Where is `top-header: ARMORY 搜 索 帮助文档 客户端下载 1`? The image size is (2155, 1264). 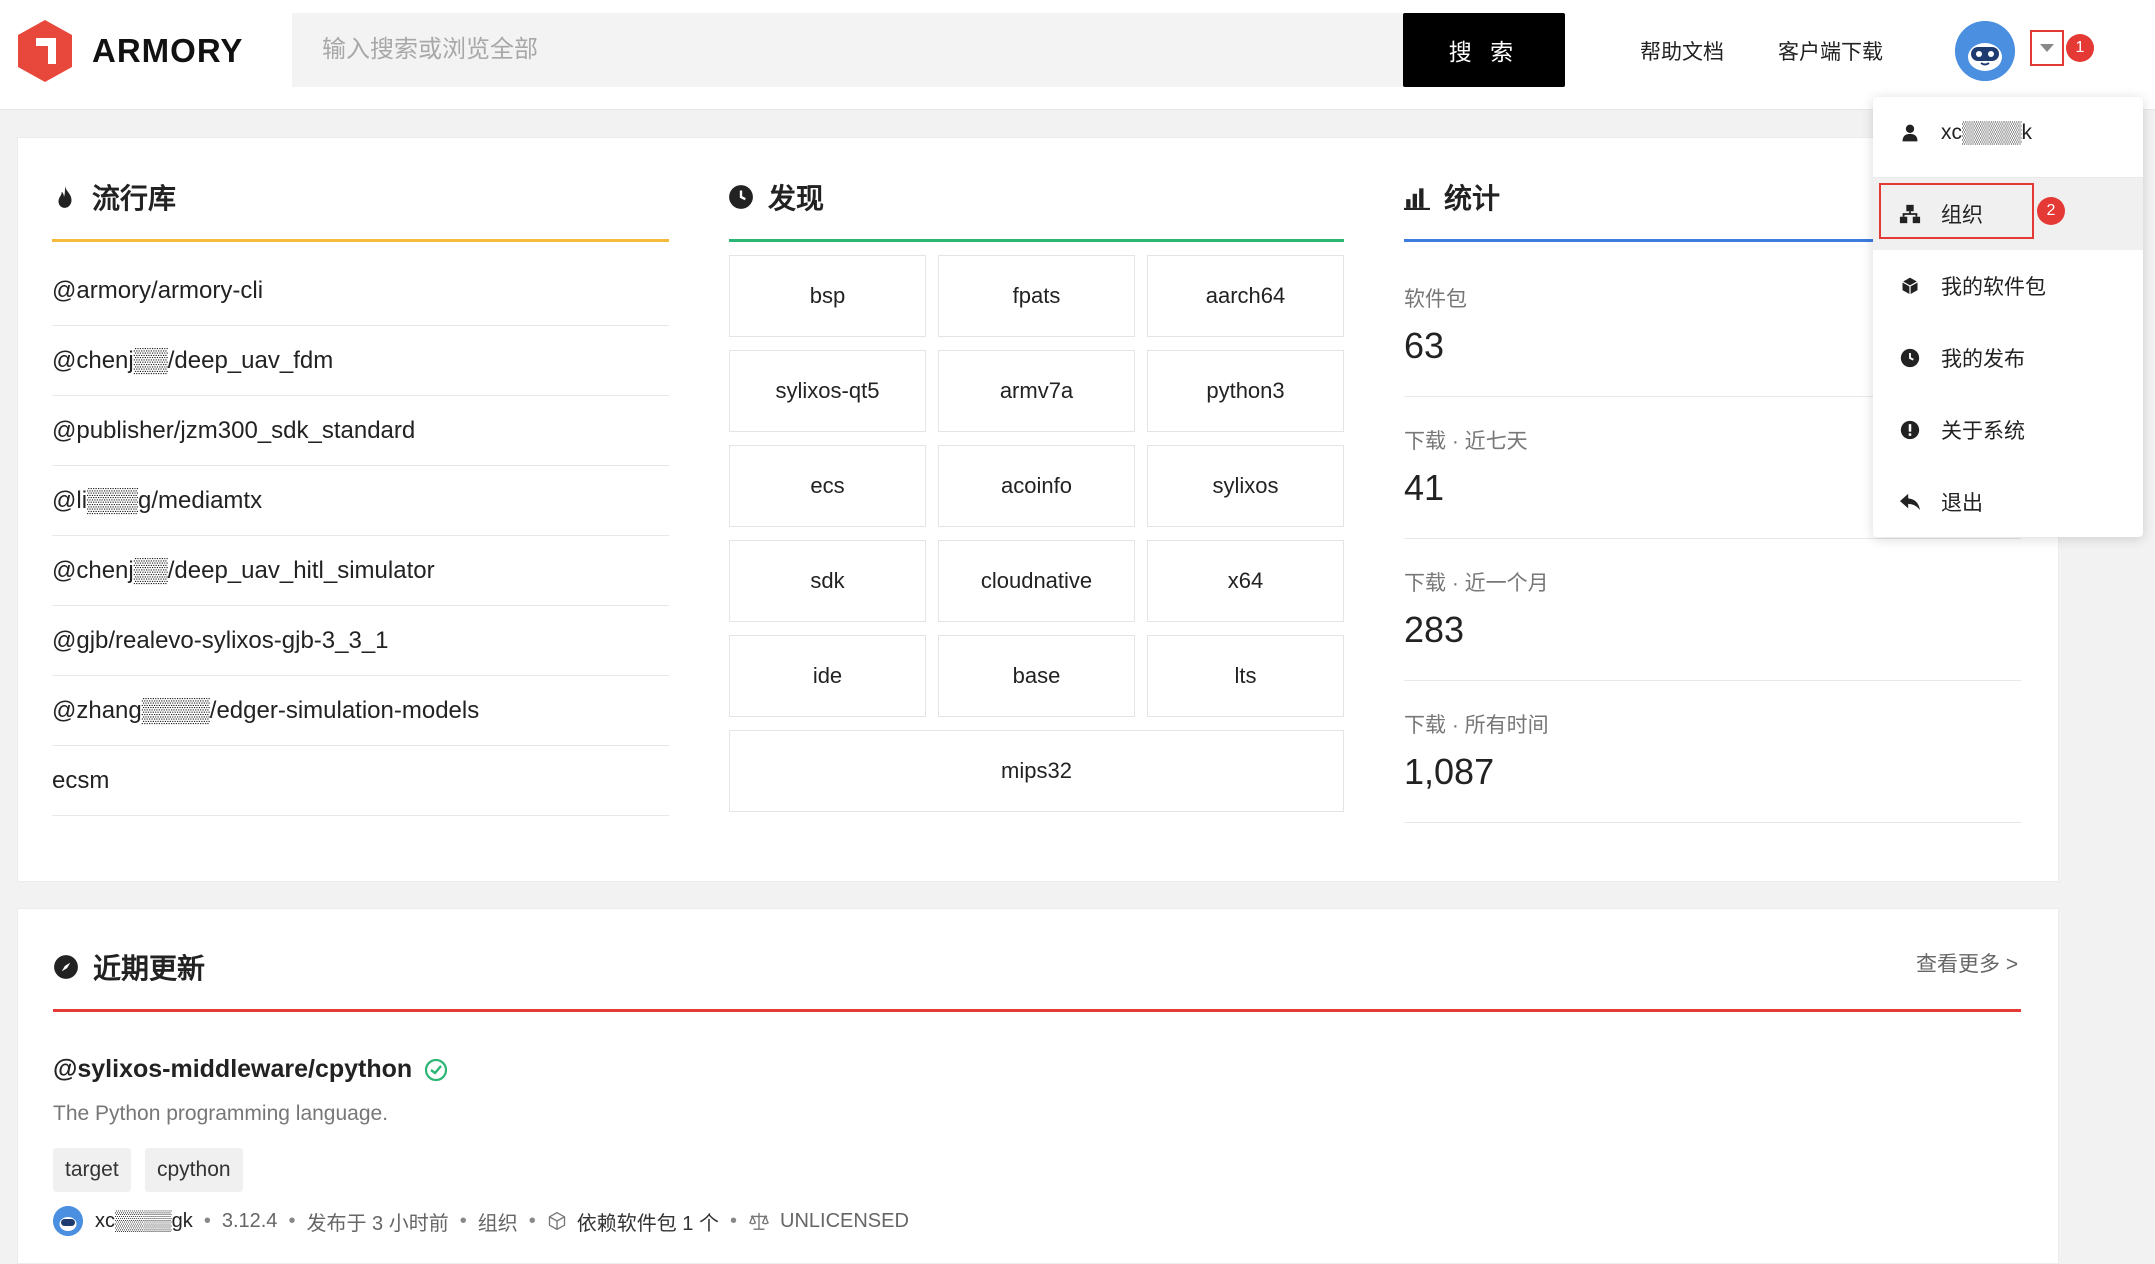
top-header: ARMORY 搜 索 帮助文档 客户端下载 1 is located at coordinates (1077, 55).